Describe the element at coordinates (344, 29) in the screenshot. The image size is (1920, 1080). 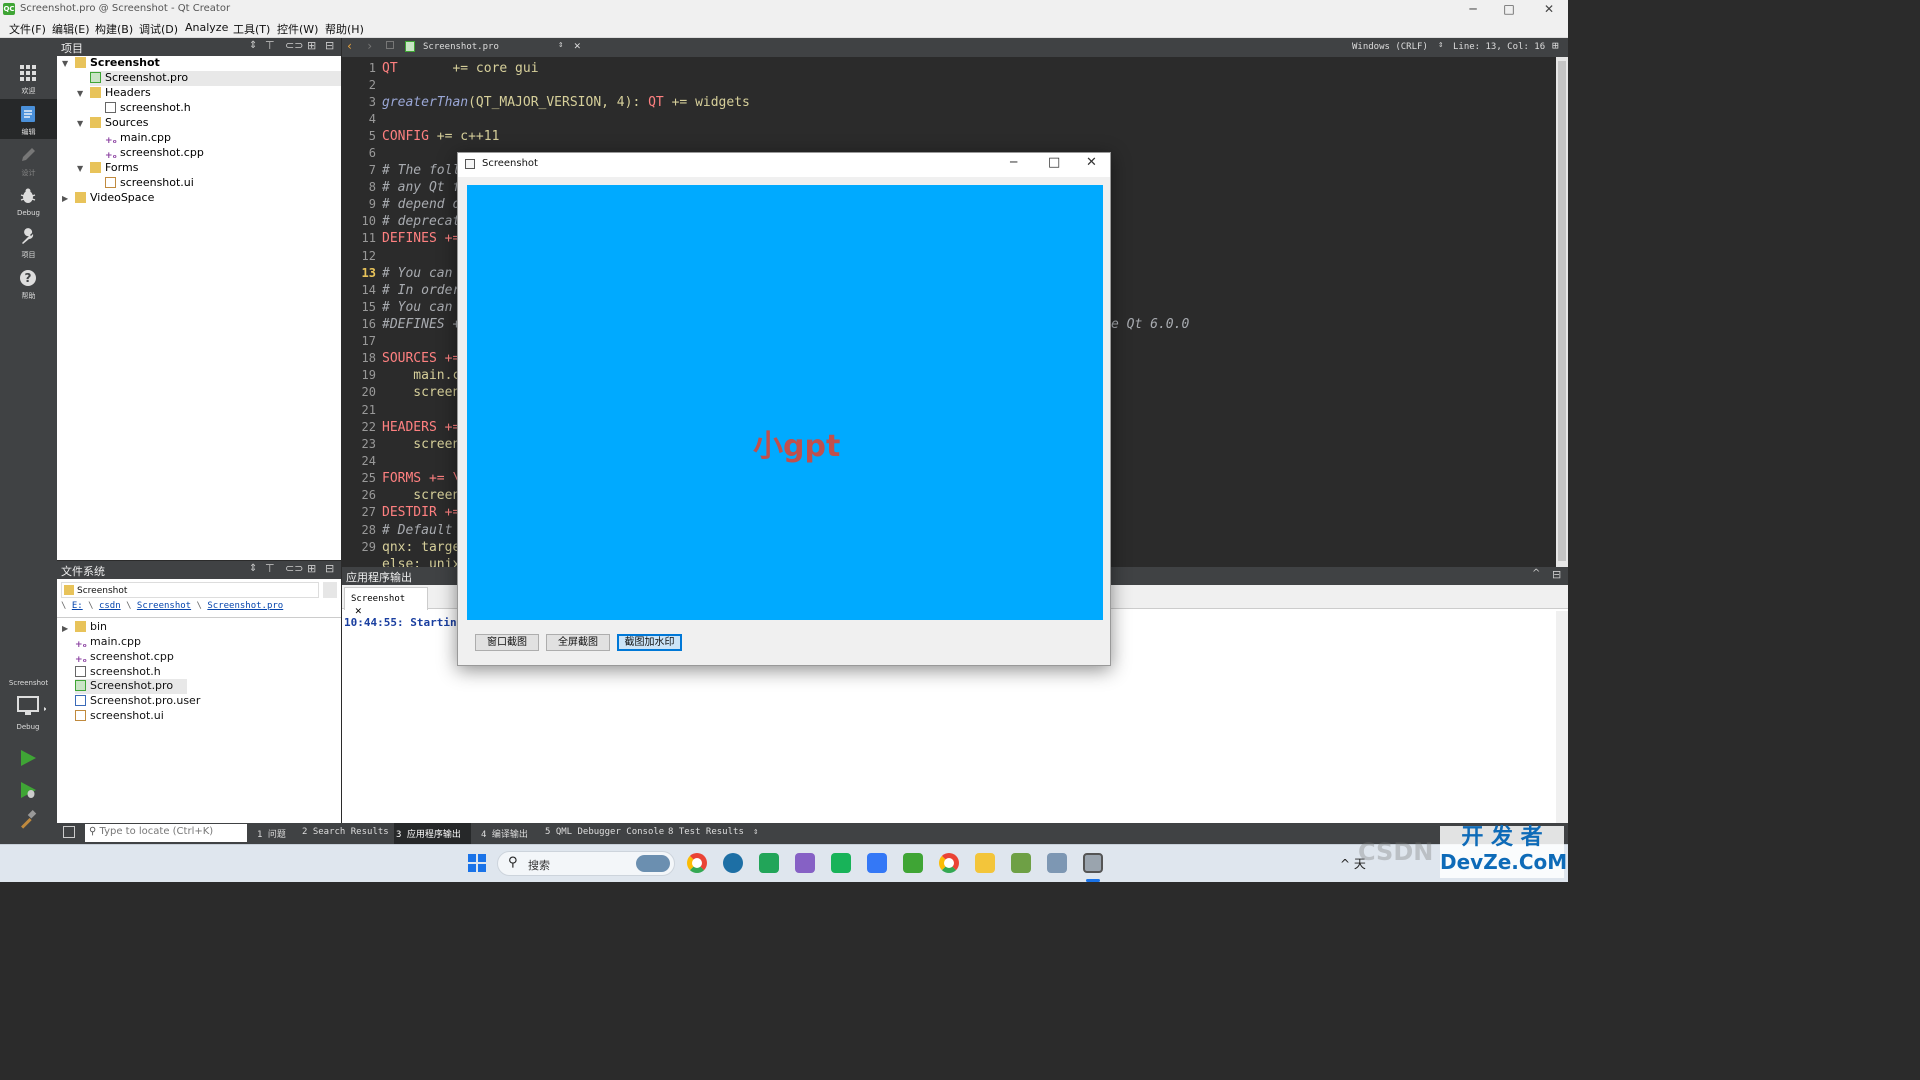
I see `menu-help: 帮助(H)` at that location.